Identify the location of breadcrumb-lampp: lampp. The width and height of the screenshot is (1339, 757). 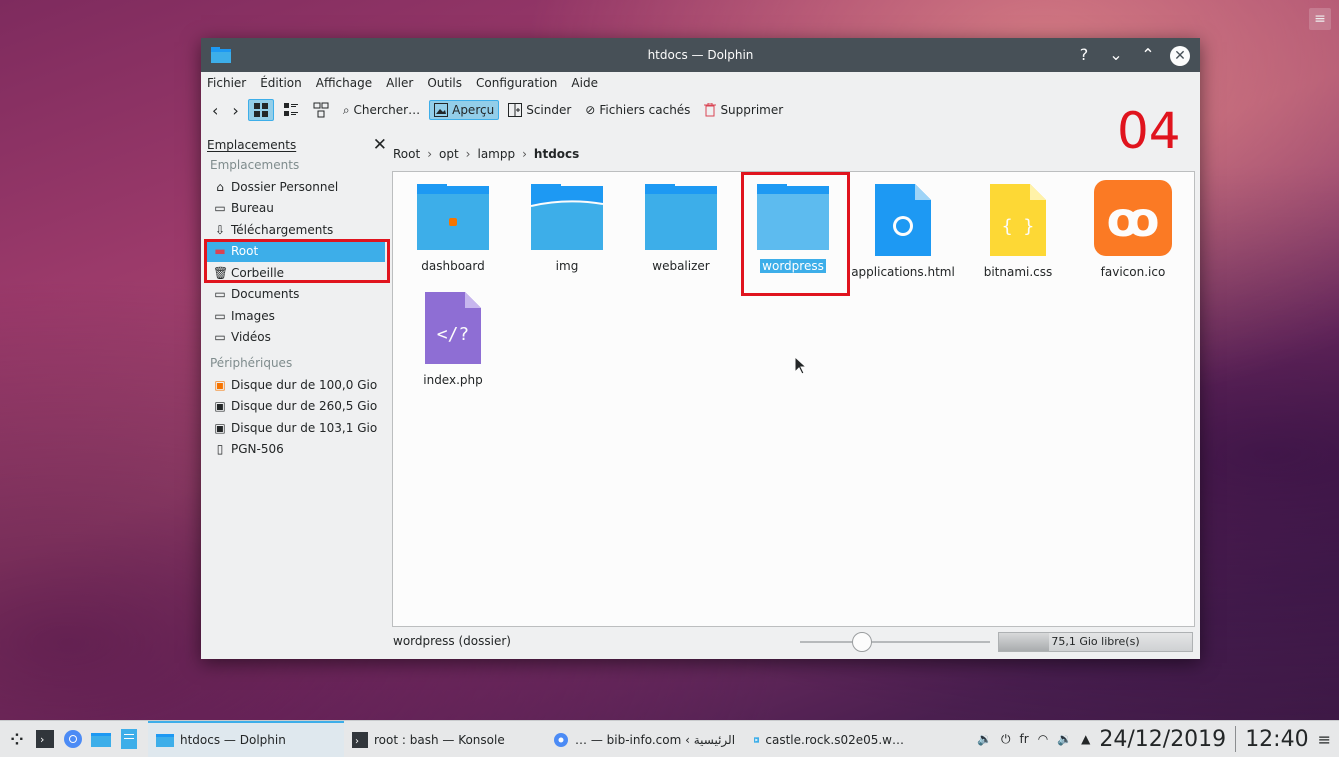
(496, 154).